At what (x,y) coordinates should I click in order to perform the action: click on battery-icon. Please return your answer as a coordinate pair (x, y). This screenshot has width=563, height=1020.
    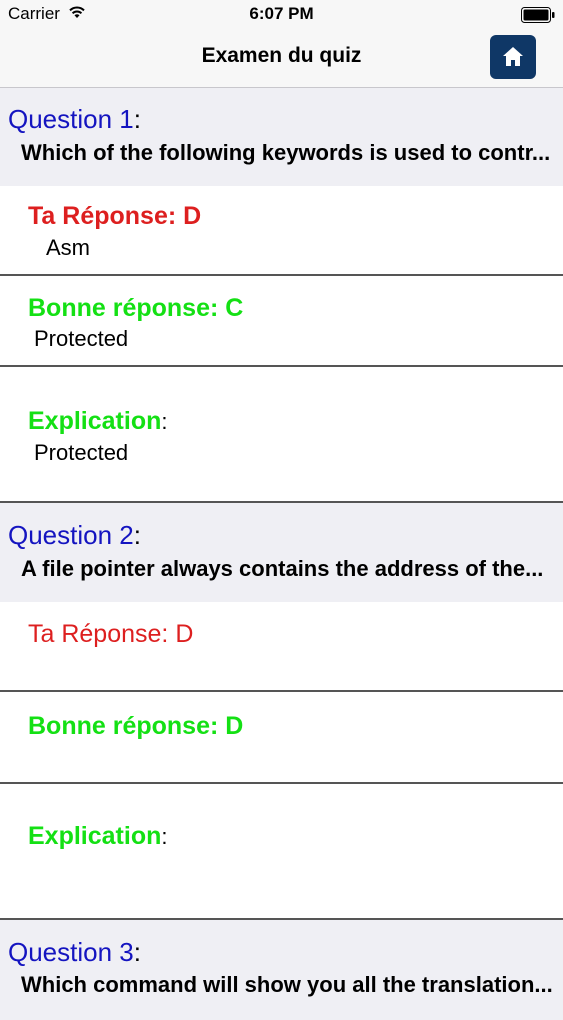
    Looking at the image, I should click on (538, 15).